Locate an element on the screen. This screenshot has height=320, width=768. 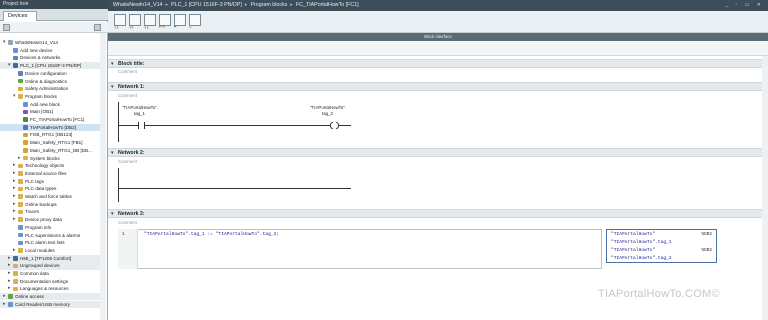
tree-item: PLC alarm text lists is located at coordinates (53, 242).